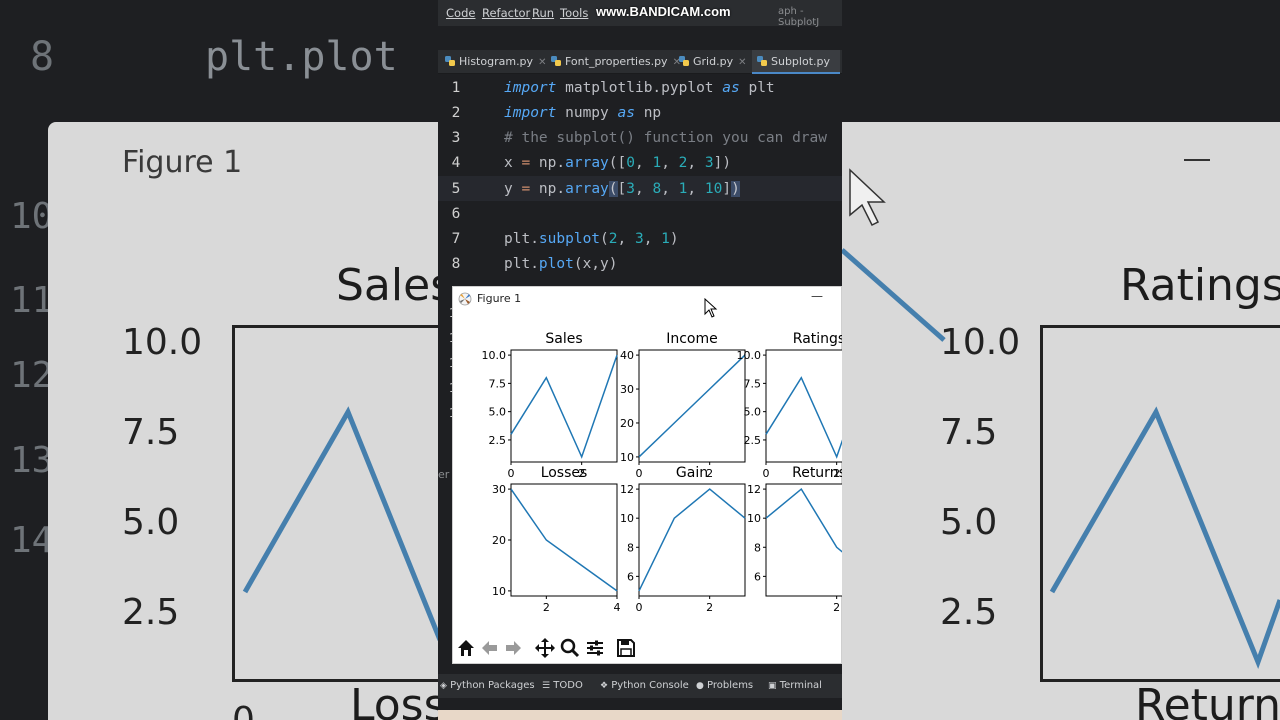 This screenshot has width=1280, height=720. I want to click on home-icon, so click(466, 648).